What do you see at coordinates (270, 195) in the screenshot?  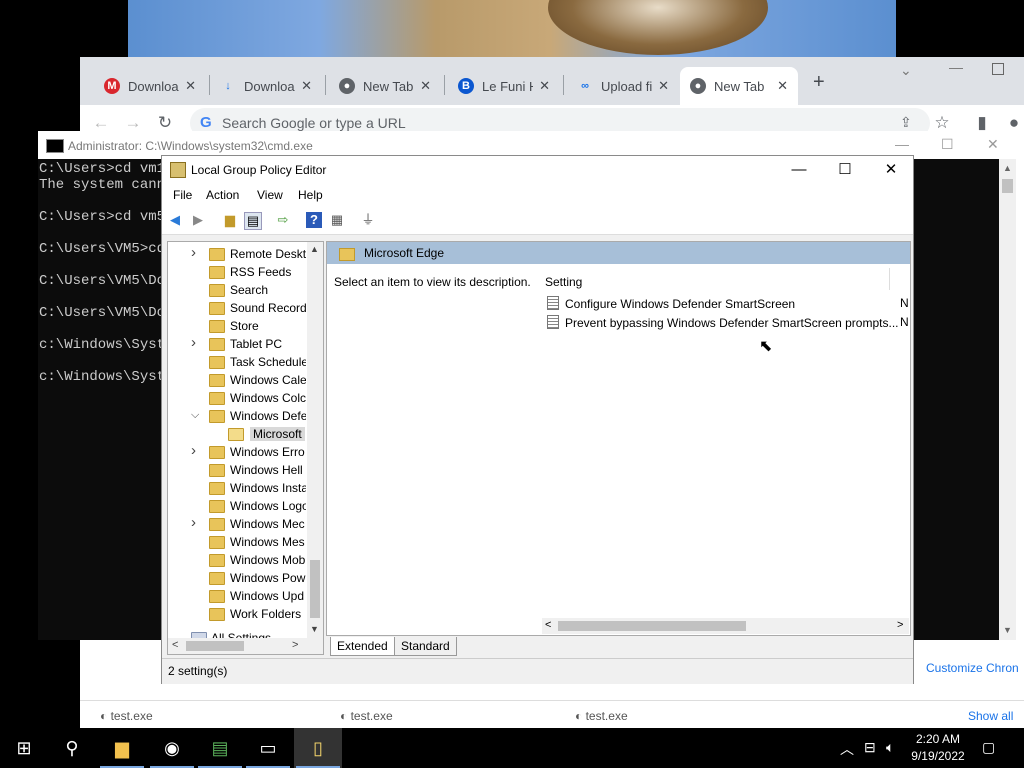 I see `menu-view: View` at bounding box center [270, 195].